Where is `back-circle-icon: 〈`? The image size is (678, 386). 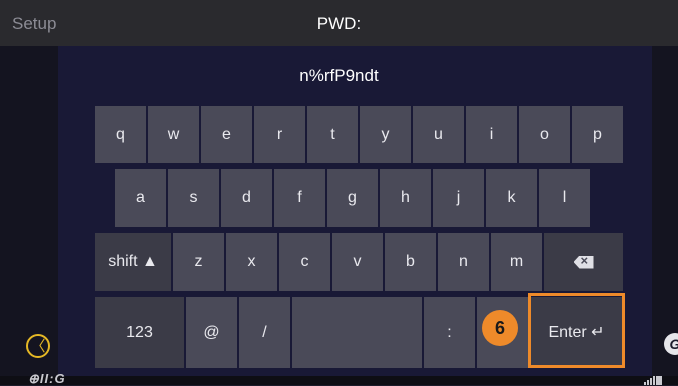 back-circle-icon: 〈 is located at coordinates (38, 346).